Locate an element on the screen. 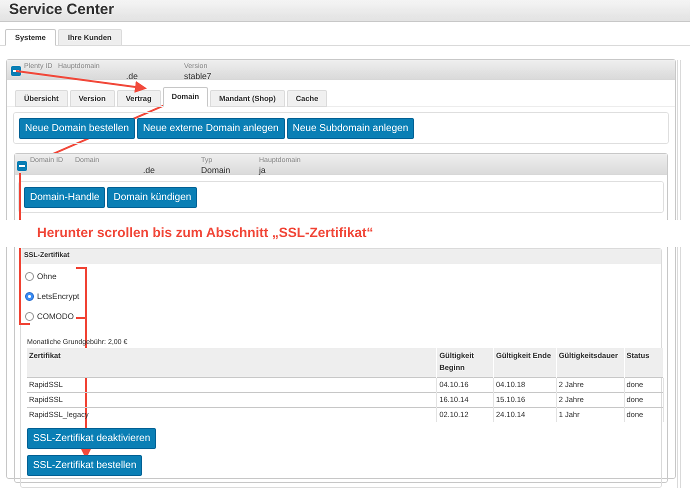 This screenshot has height=488, width=690. action-button: SSL-Zertifikat deaktivieren is located at coordinates (91, 438).